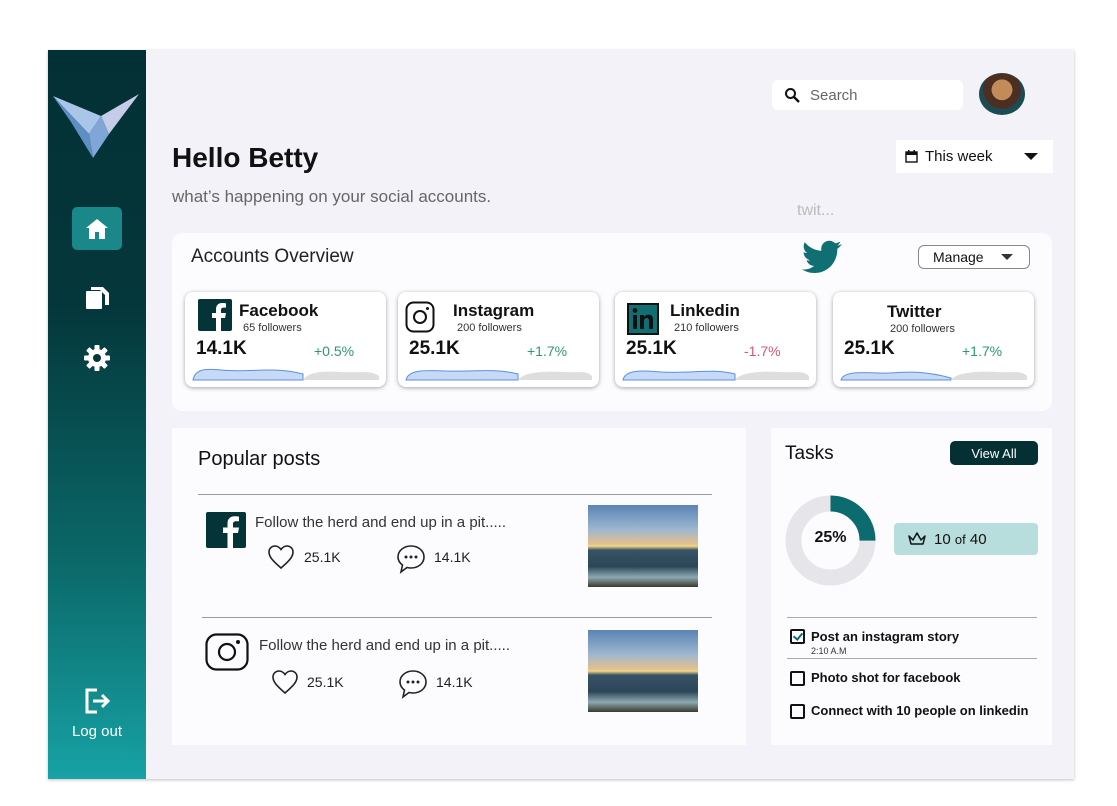 Image resolution: width=1117 pixels, height=806 pixels. What do you see at coordinates (706, 328) in the screenshot?
I see `account-followers: 210 followers` at bounding box center [706, 328].